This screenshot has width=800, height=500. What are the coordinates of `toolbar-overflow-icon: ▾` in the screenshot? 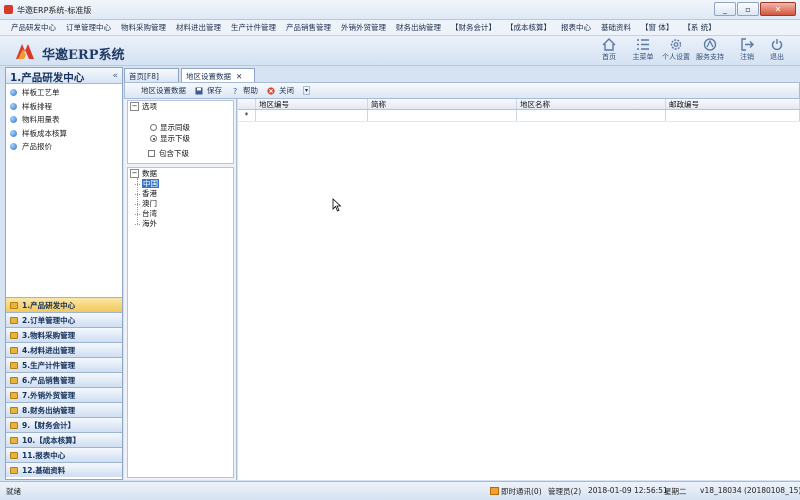 It's located at (307, 90).